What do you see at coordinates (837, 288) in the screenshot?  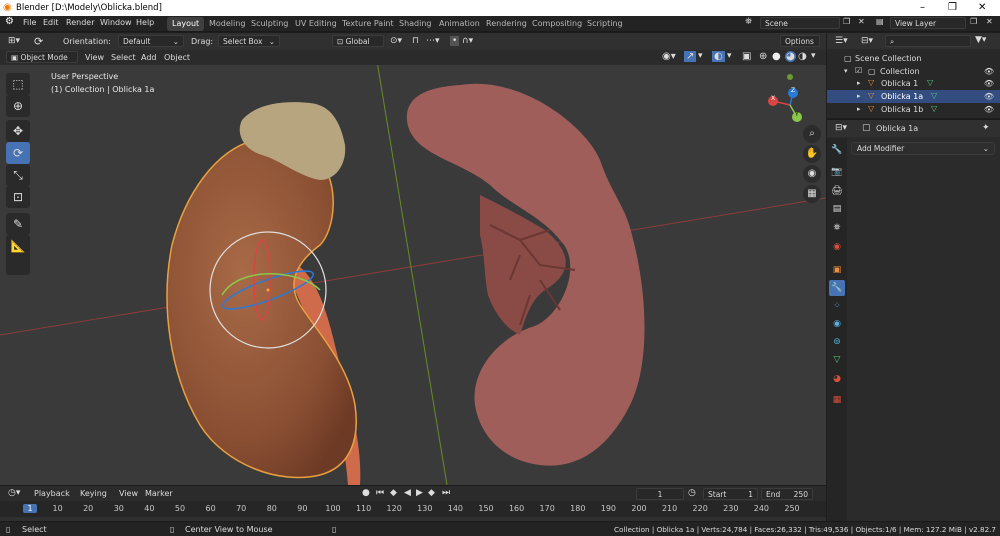 I see `modifier-tab-icon: 🔧` at bounding box center [837, 288].